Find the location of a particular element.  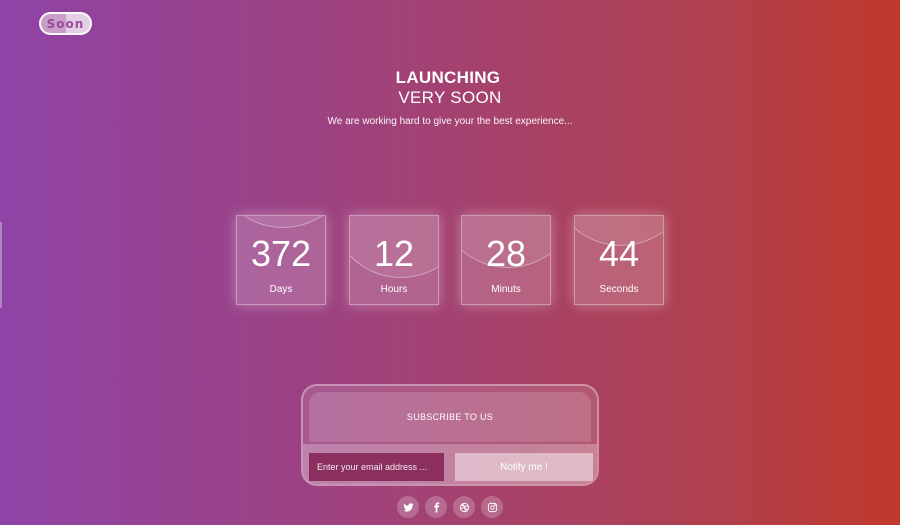

countdown-hours: 12 Hours is located at coordinates (394, 260).